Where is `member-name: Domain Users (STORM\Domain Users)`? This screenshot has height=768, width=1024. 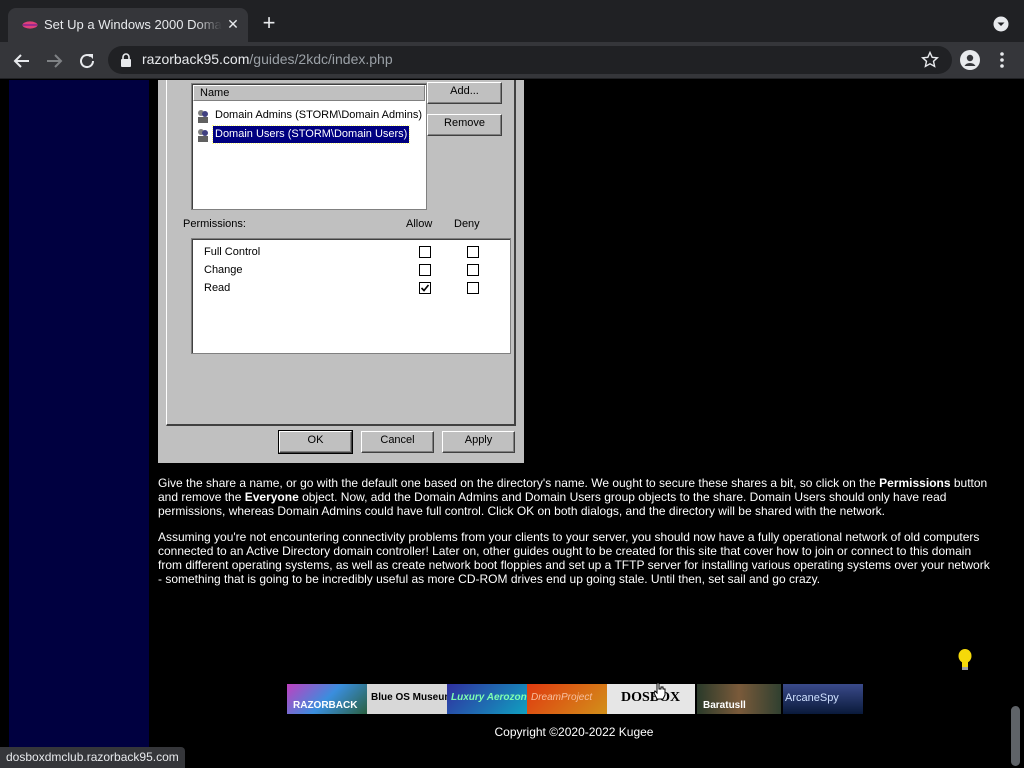
member-name: Domain Users (STORM\Domain Users) is located at coordinates (311, 134).